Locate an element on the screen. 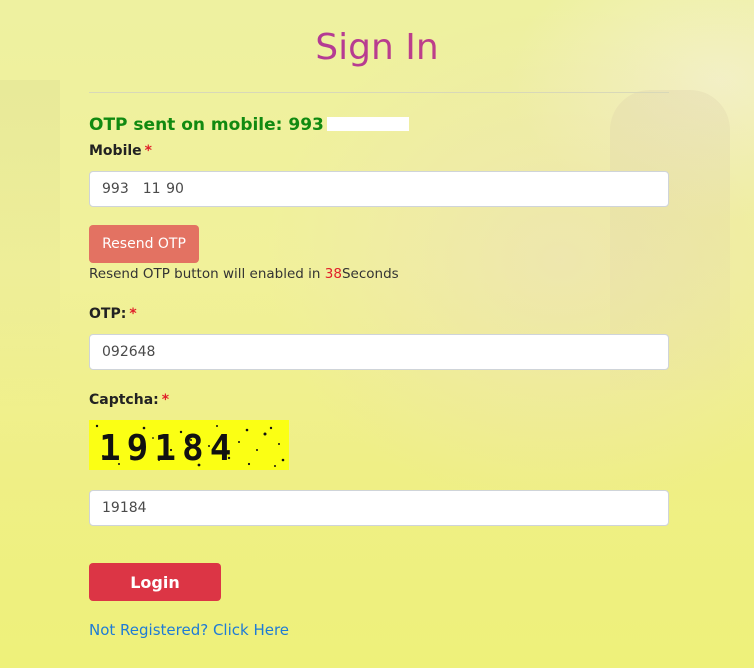 Image resolution: width=754 pixels, height=668 pixels. captcha-graphic: 19184 is located at coordinates (189, 445).